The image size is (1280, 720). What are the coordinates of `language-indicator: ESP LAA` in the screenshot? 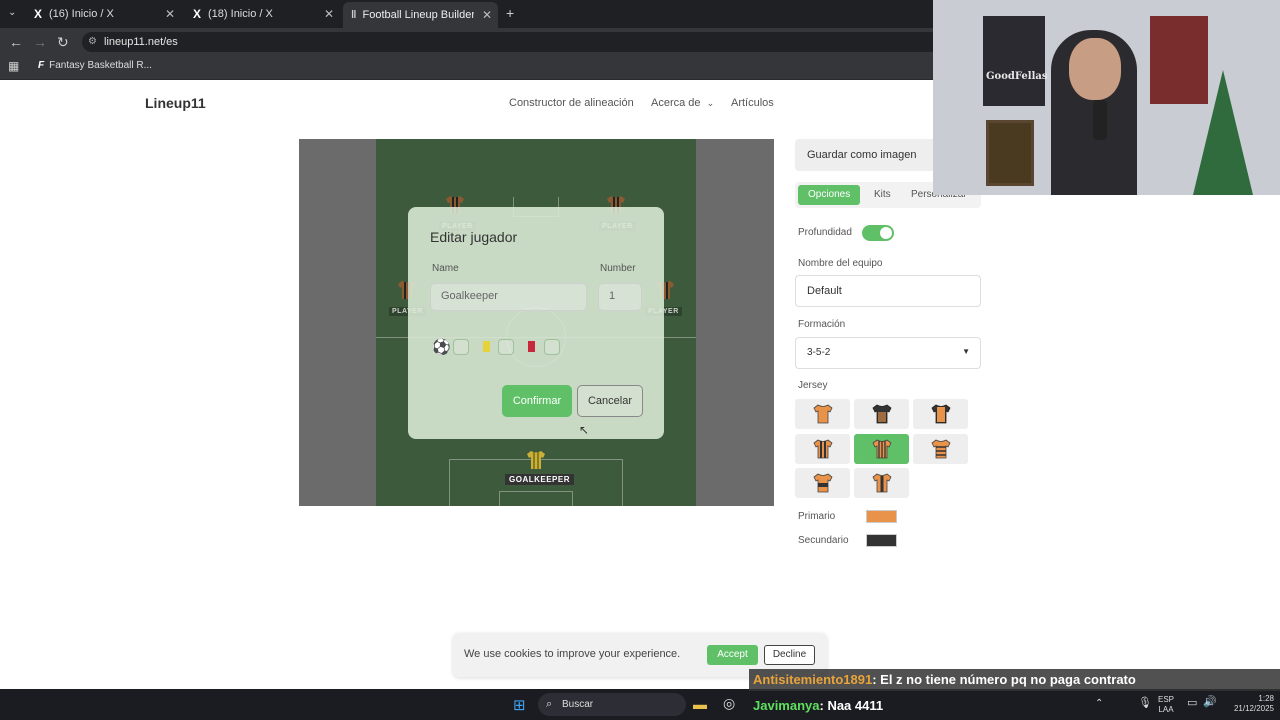 It's located at (1166, 705).